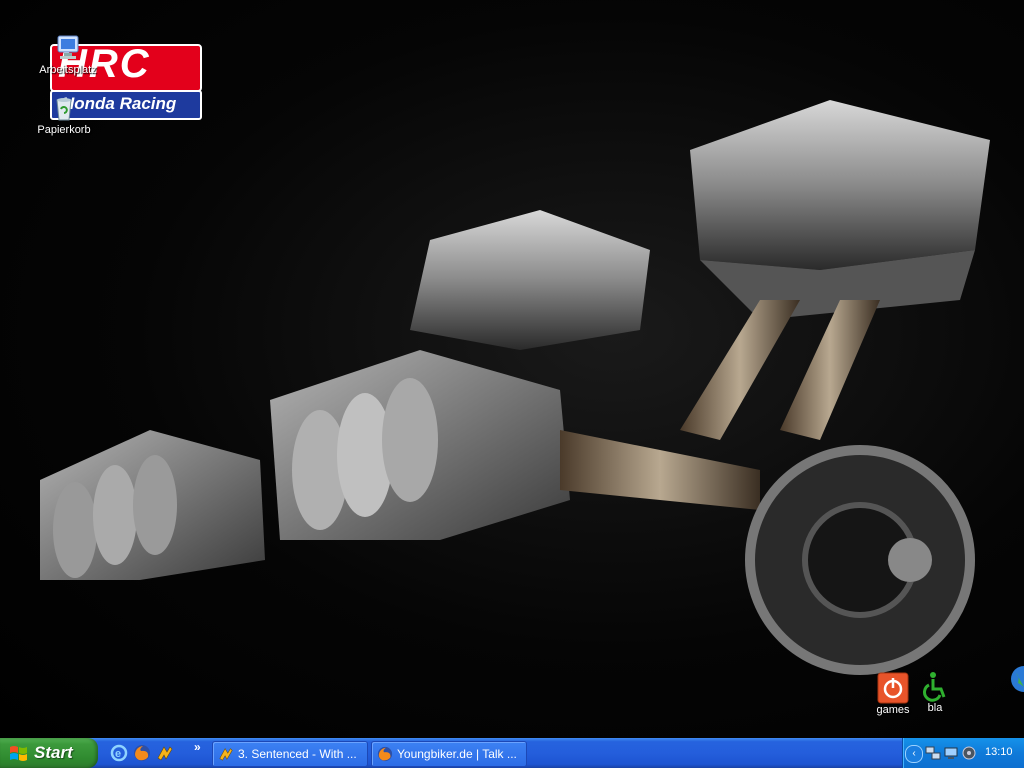 The width and height of the screenshot is (1024, 768). What do you see at coordinates (64, 109) in the screenshot?
I see `recycle-bin-icon` at bounding box center [64, 109].